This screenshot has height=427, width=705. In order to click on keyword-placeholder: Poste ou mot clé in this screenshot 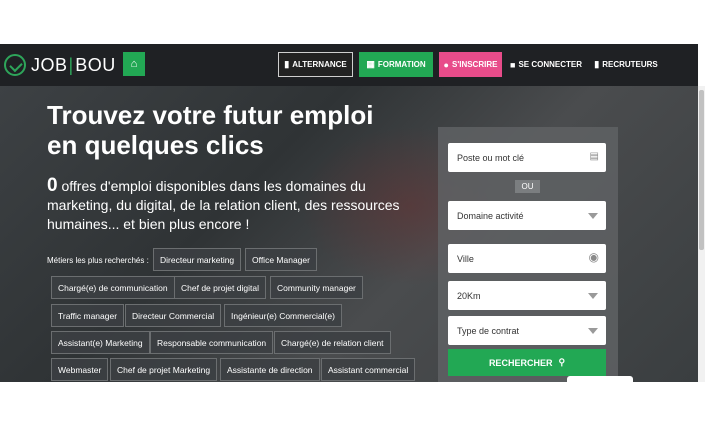, I will do `click(491, 157)`.